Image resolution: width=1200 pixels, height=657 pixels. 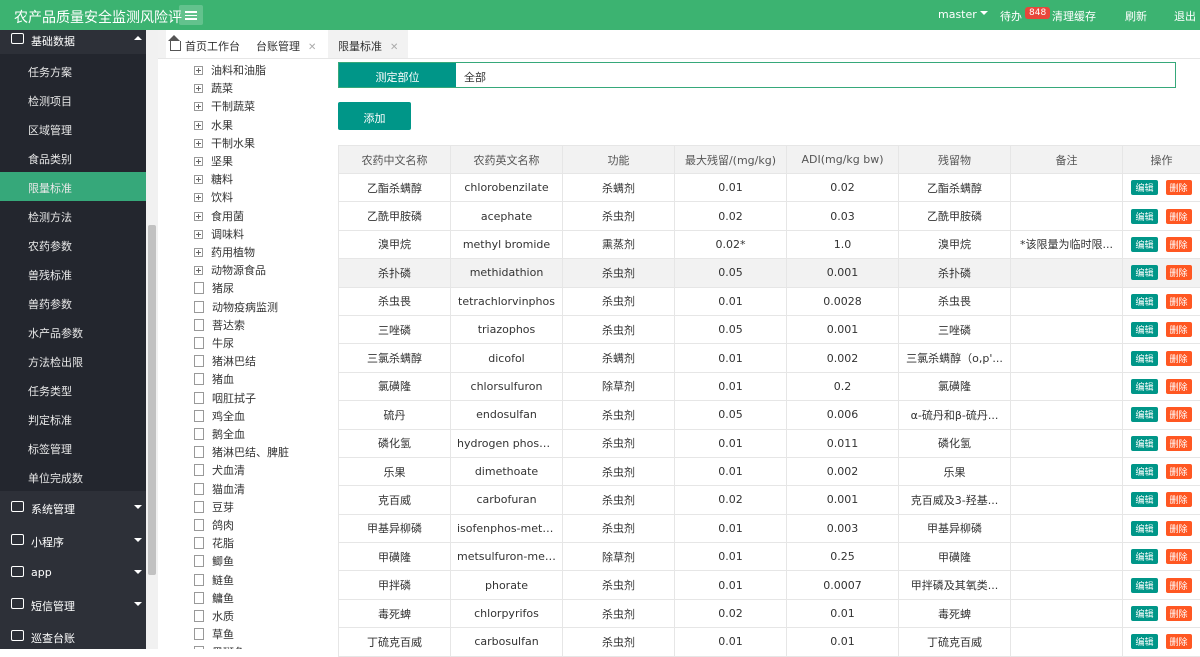 I want to click on sidebar-item: 水产品参数, so click(x=73, y=331).